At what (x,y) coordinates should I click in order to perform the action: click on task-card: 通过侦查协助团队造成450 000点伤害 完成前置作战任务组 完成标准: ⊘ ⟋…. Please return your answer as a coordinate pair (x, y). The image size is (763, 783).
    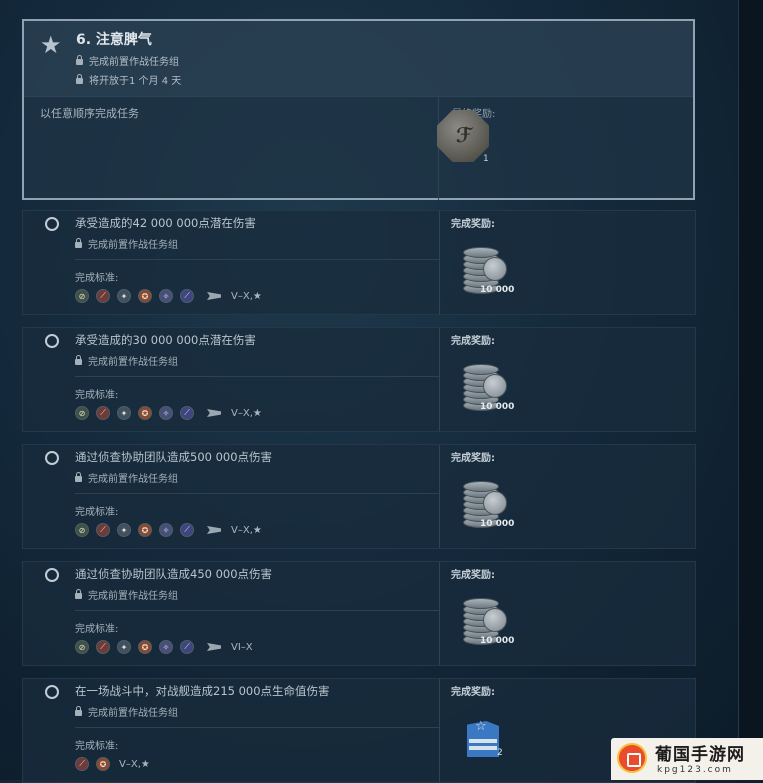
    Looking at the image, I should click on (359, 613).